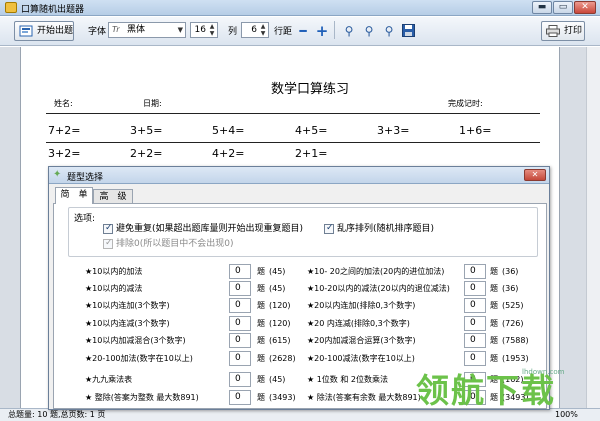 This screenshot has height=421, width=600. What do you see at coordinates (53, 10) in the screenshot?
I see `window-title: 口算随机出题器` at bounding box center [53, 10].